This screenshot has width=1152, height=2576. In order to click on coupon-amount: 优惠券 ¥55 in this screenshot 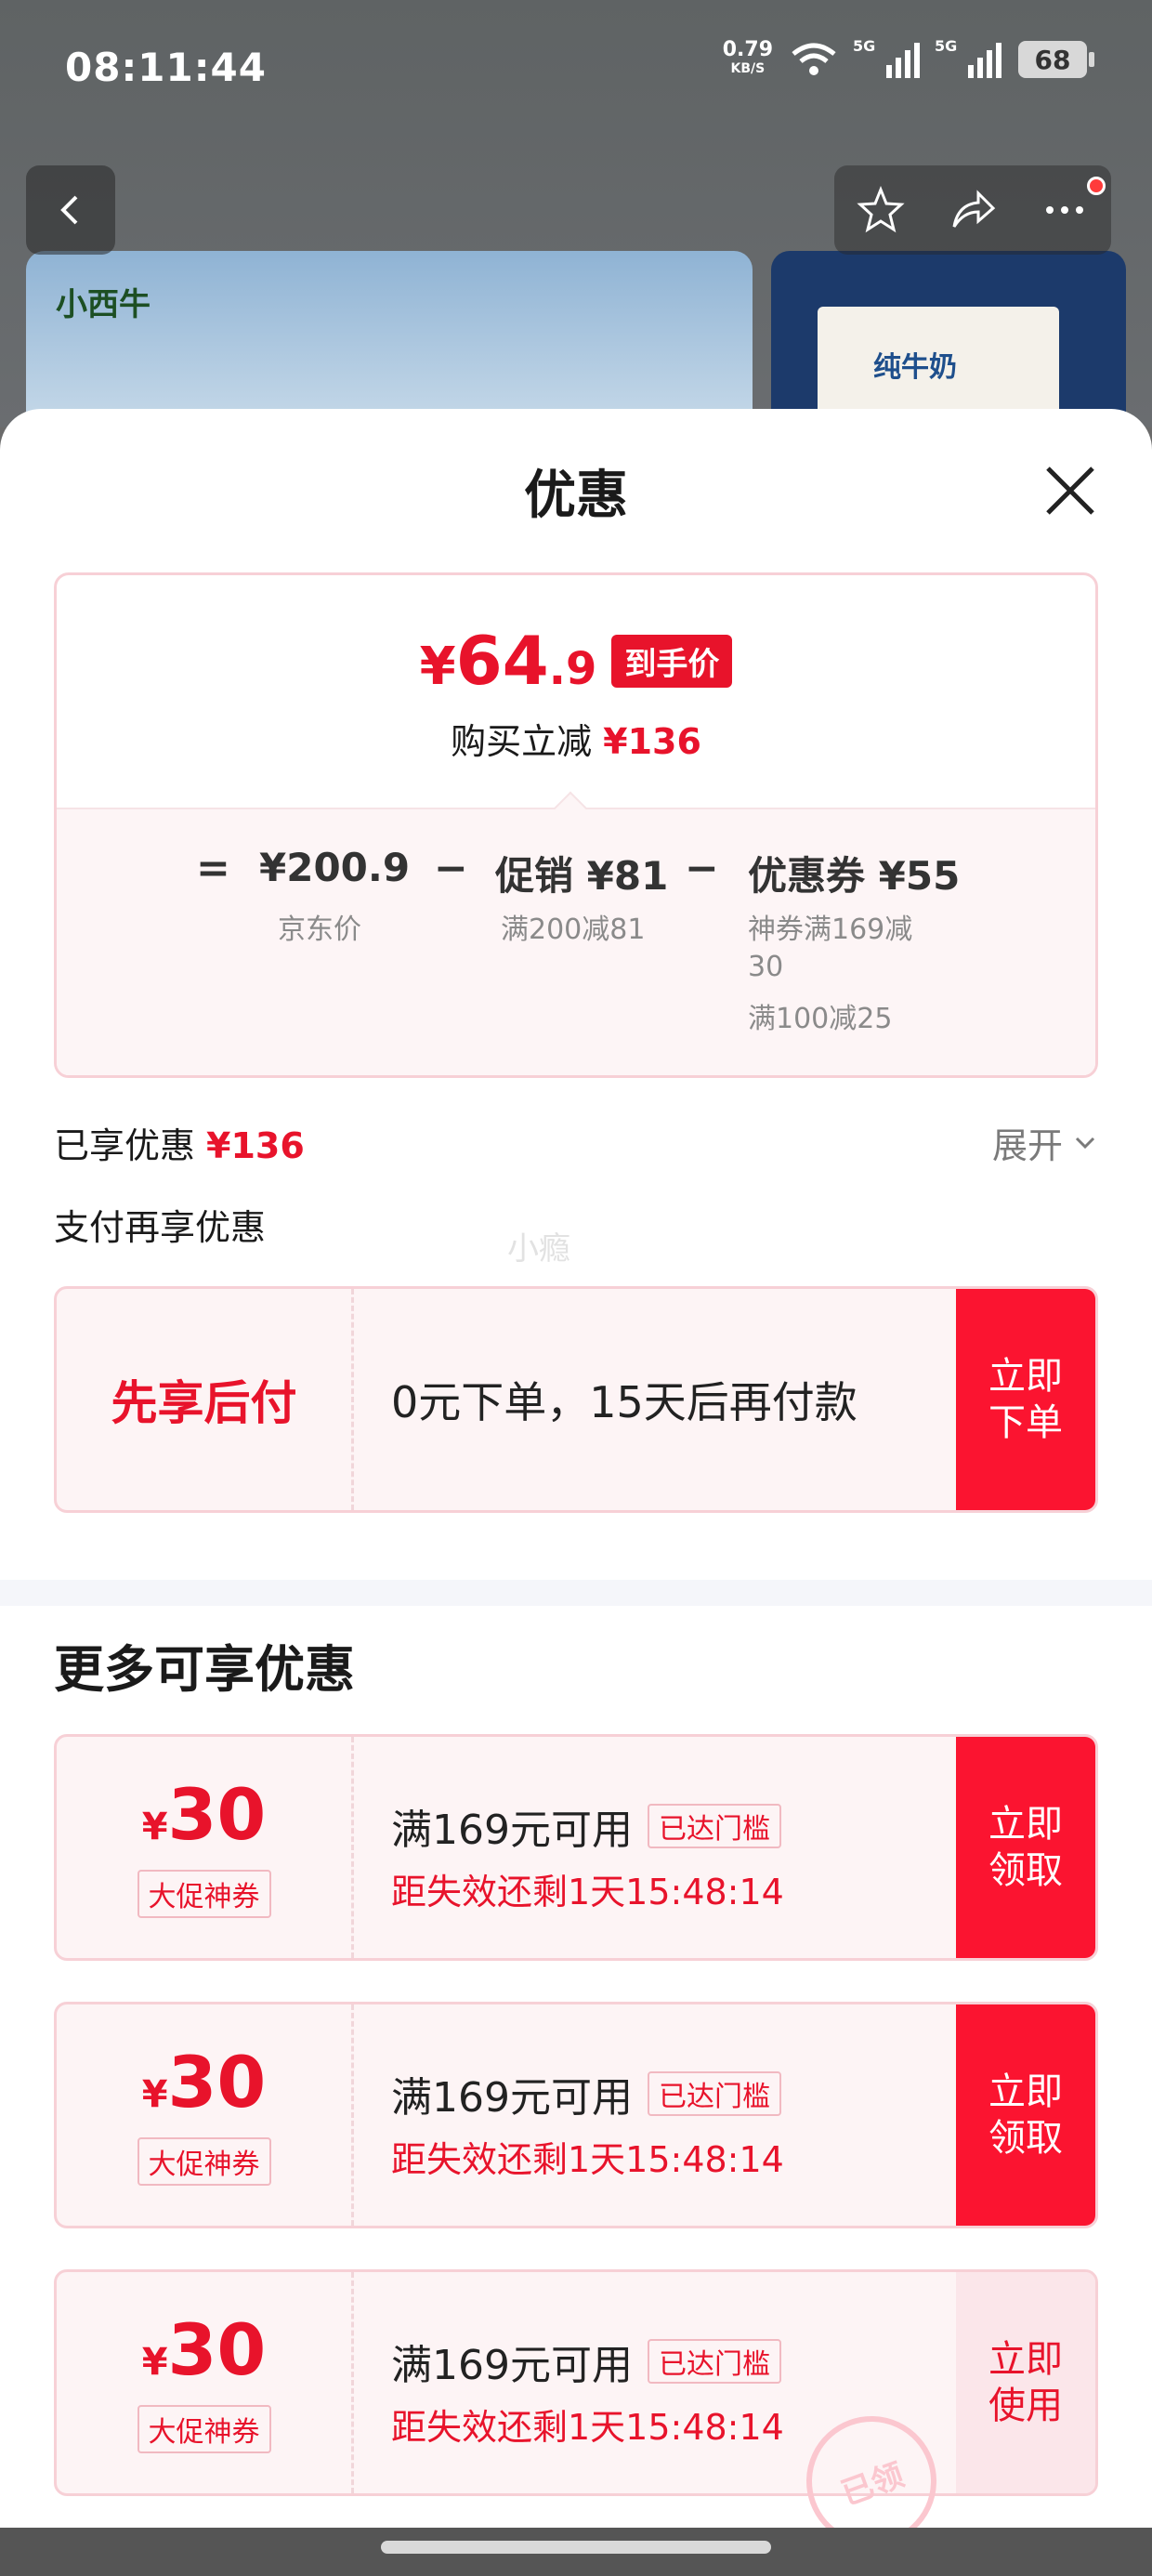, I will do `click(854, 876)`.